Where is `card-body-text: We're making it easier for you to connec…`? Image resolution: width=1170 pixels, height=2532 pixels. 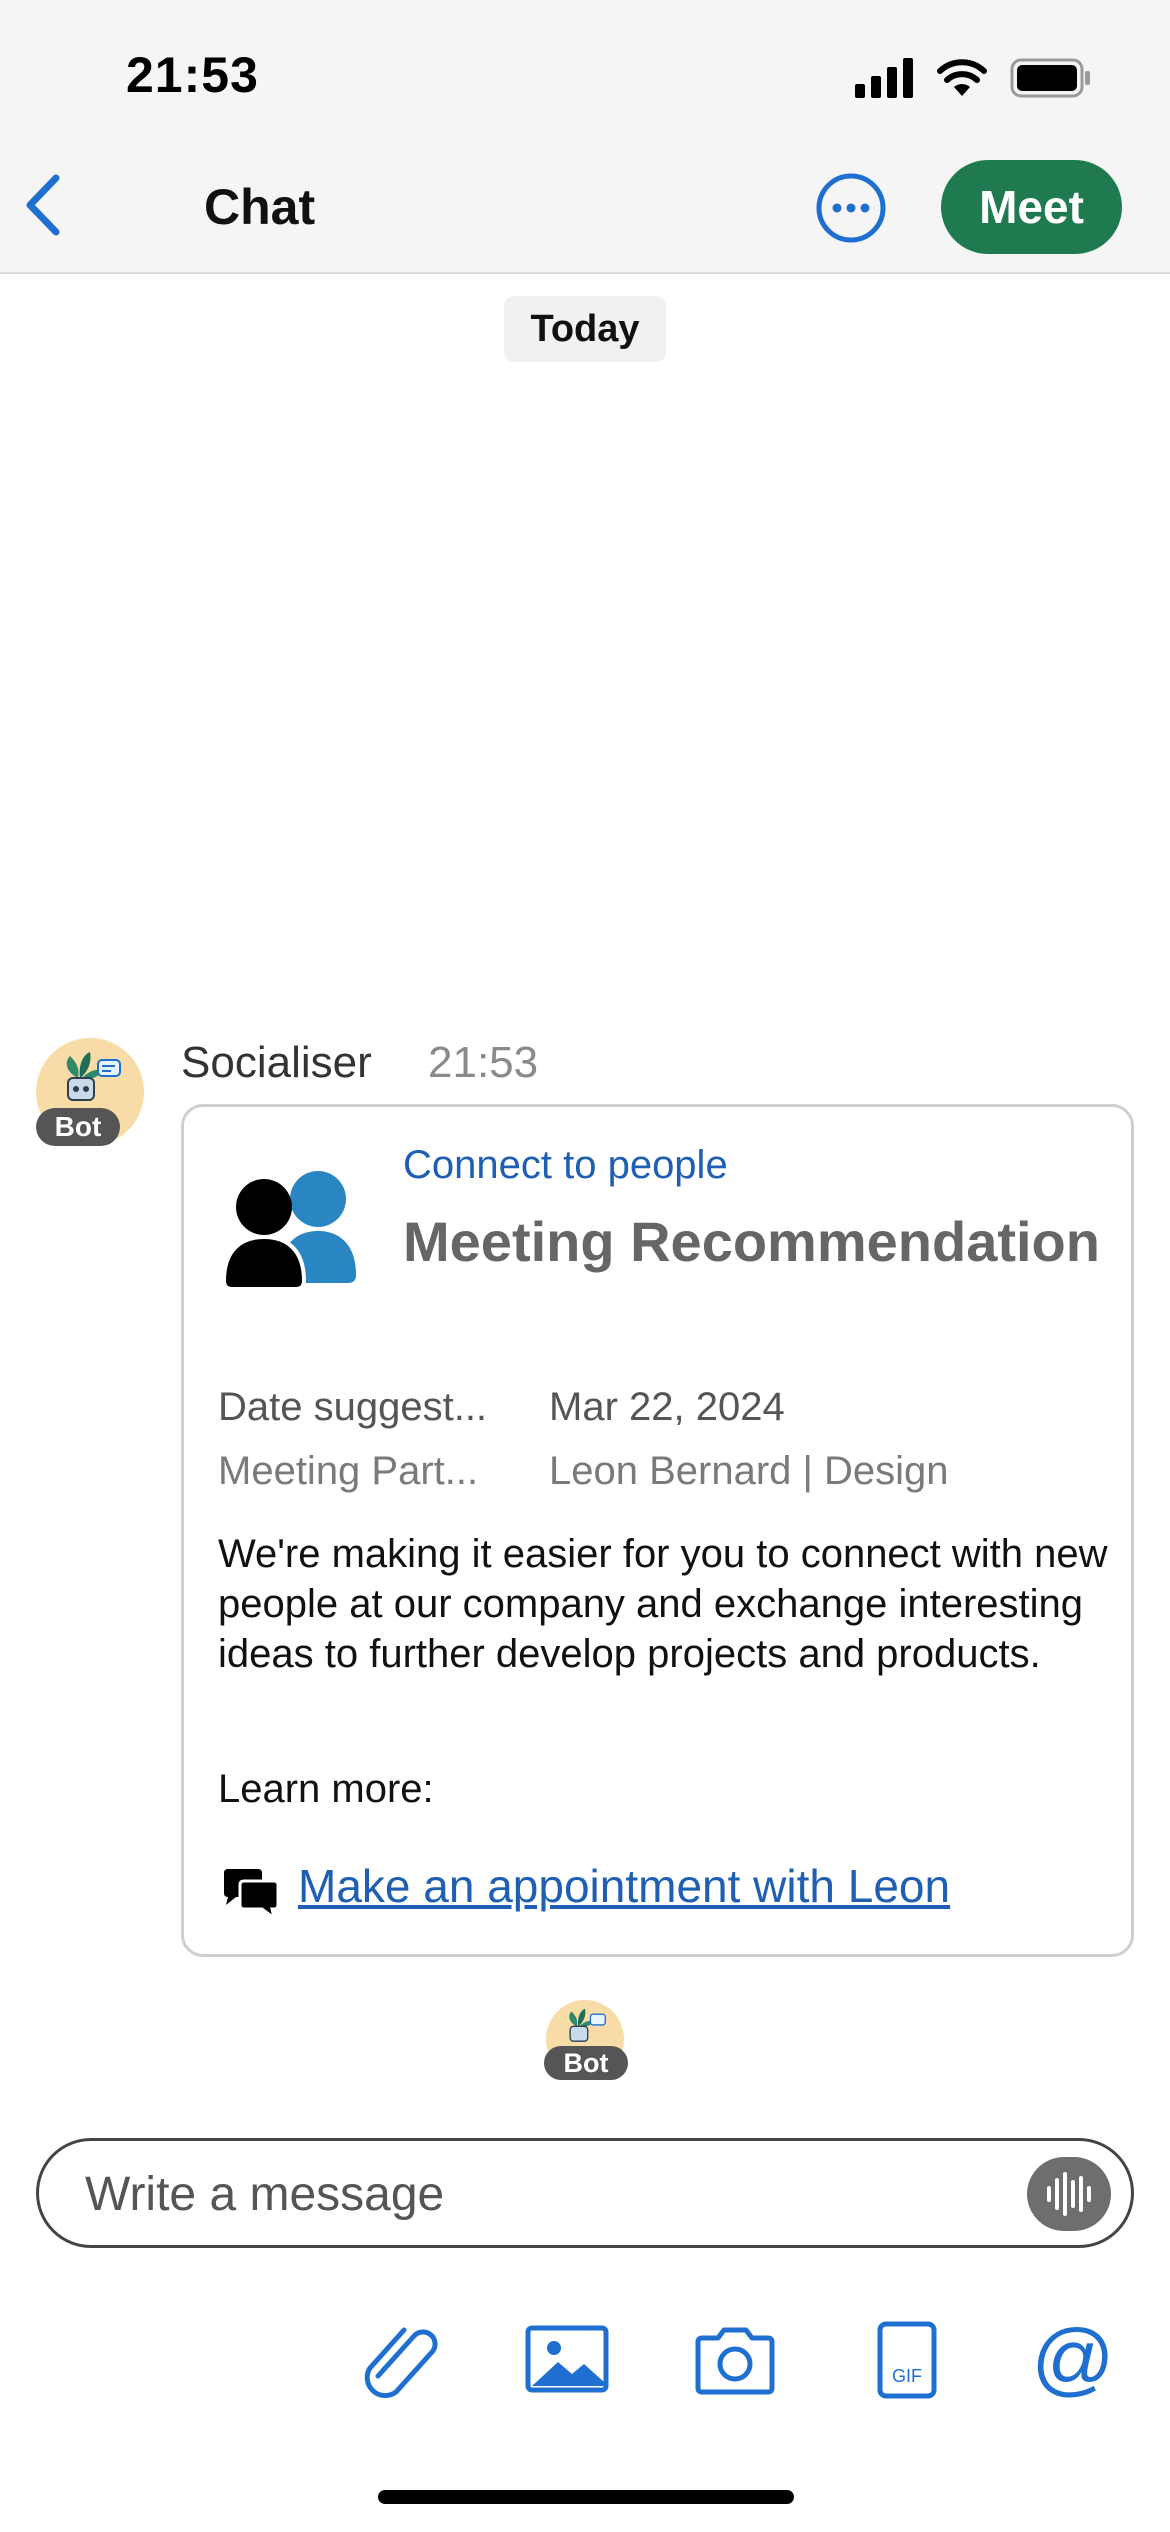
card-body-text: We're making it easier for you to connec… is located at coordinates (663, 1604).